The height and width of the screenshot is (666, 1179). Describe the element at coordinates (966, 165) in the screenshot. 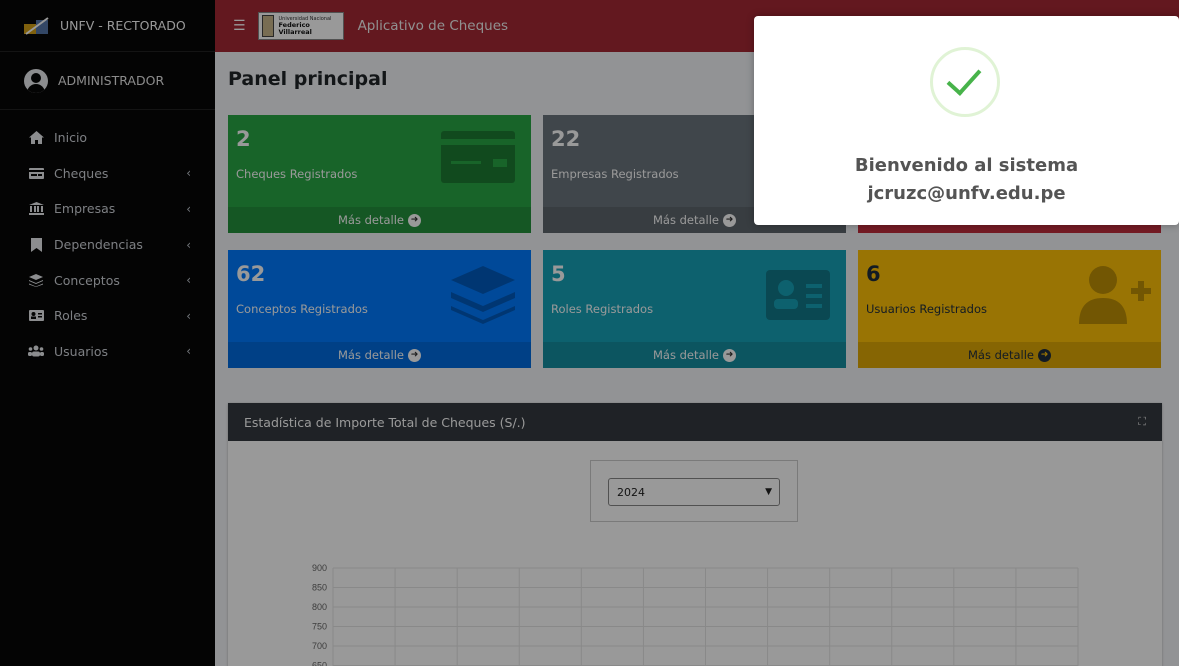

I see `toast-line-1: Bienvenido al sistema` at that location.